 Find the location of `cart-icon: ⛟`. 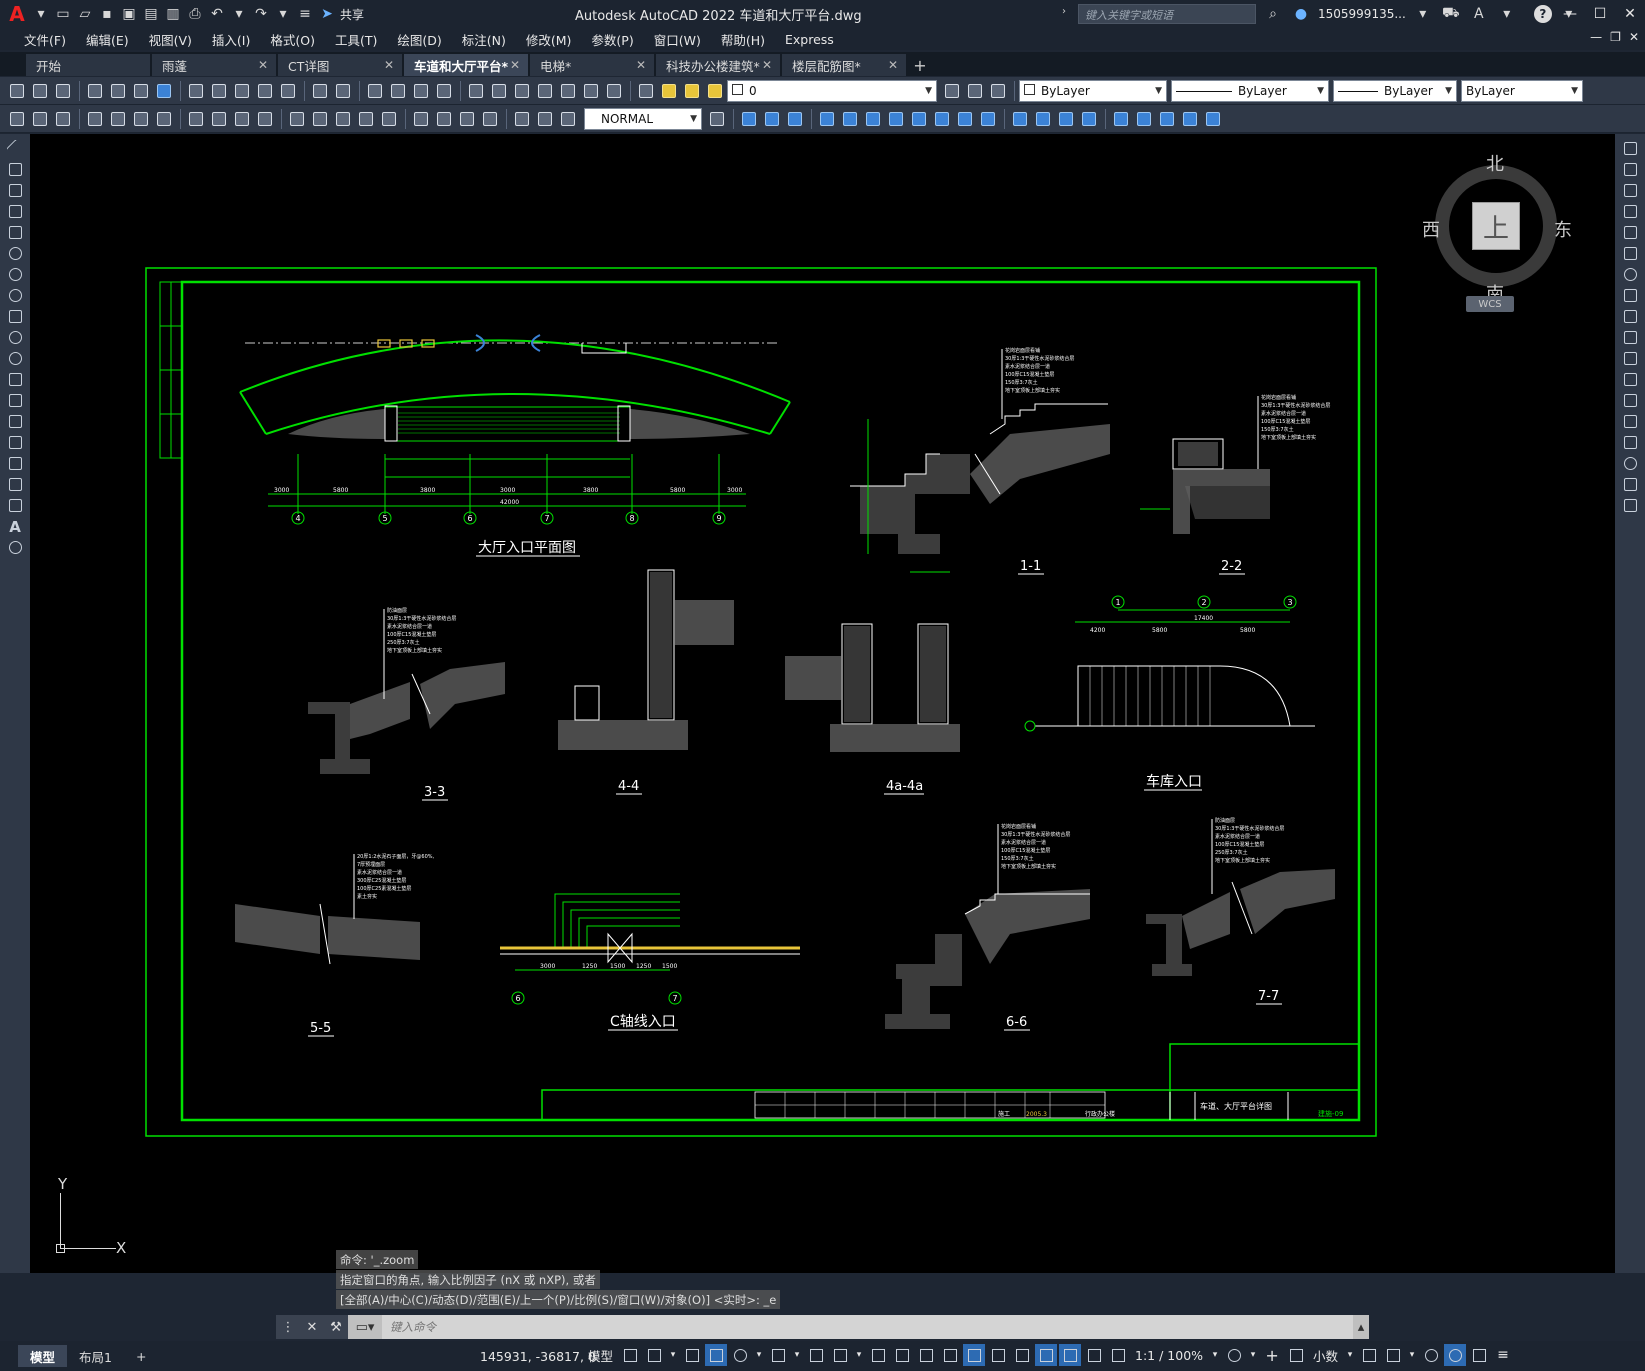

cart-icon: ⛟ is located at coordinates (1451, 14).